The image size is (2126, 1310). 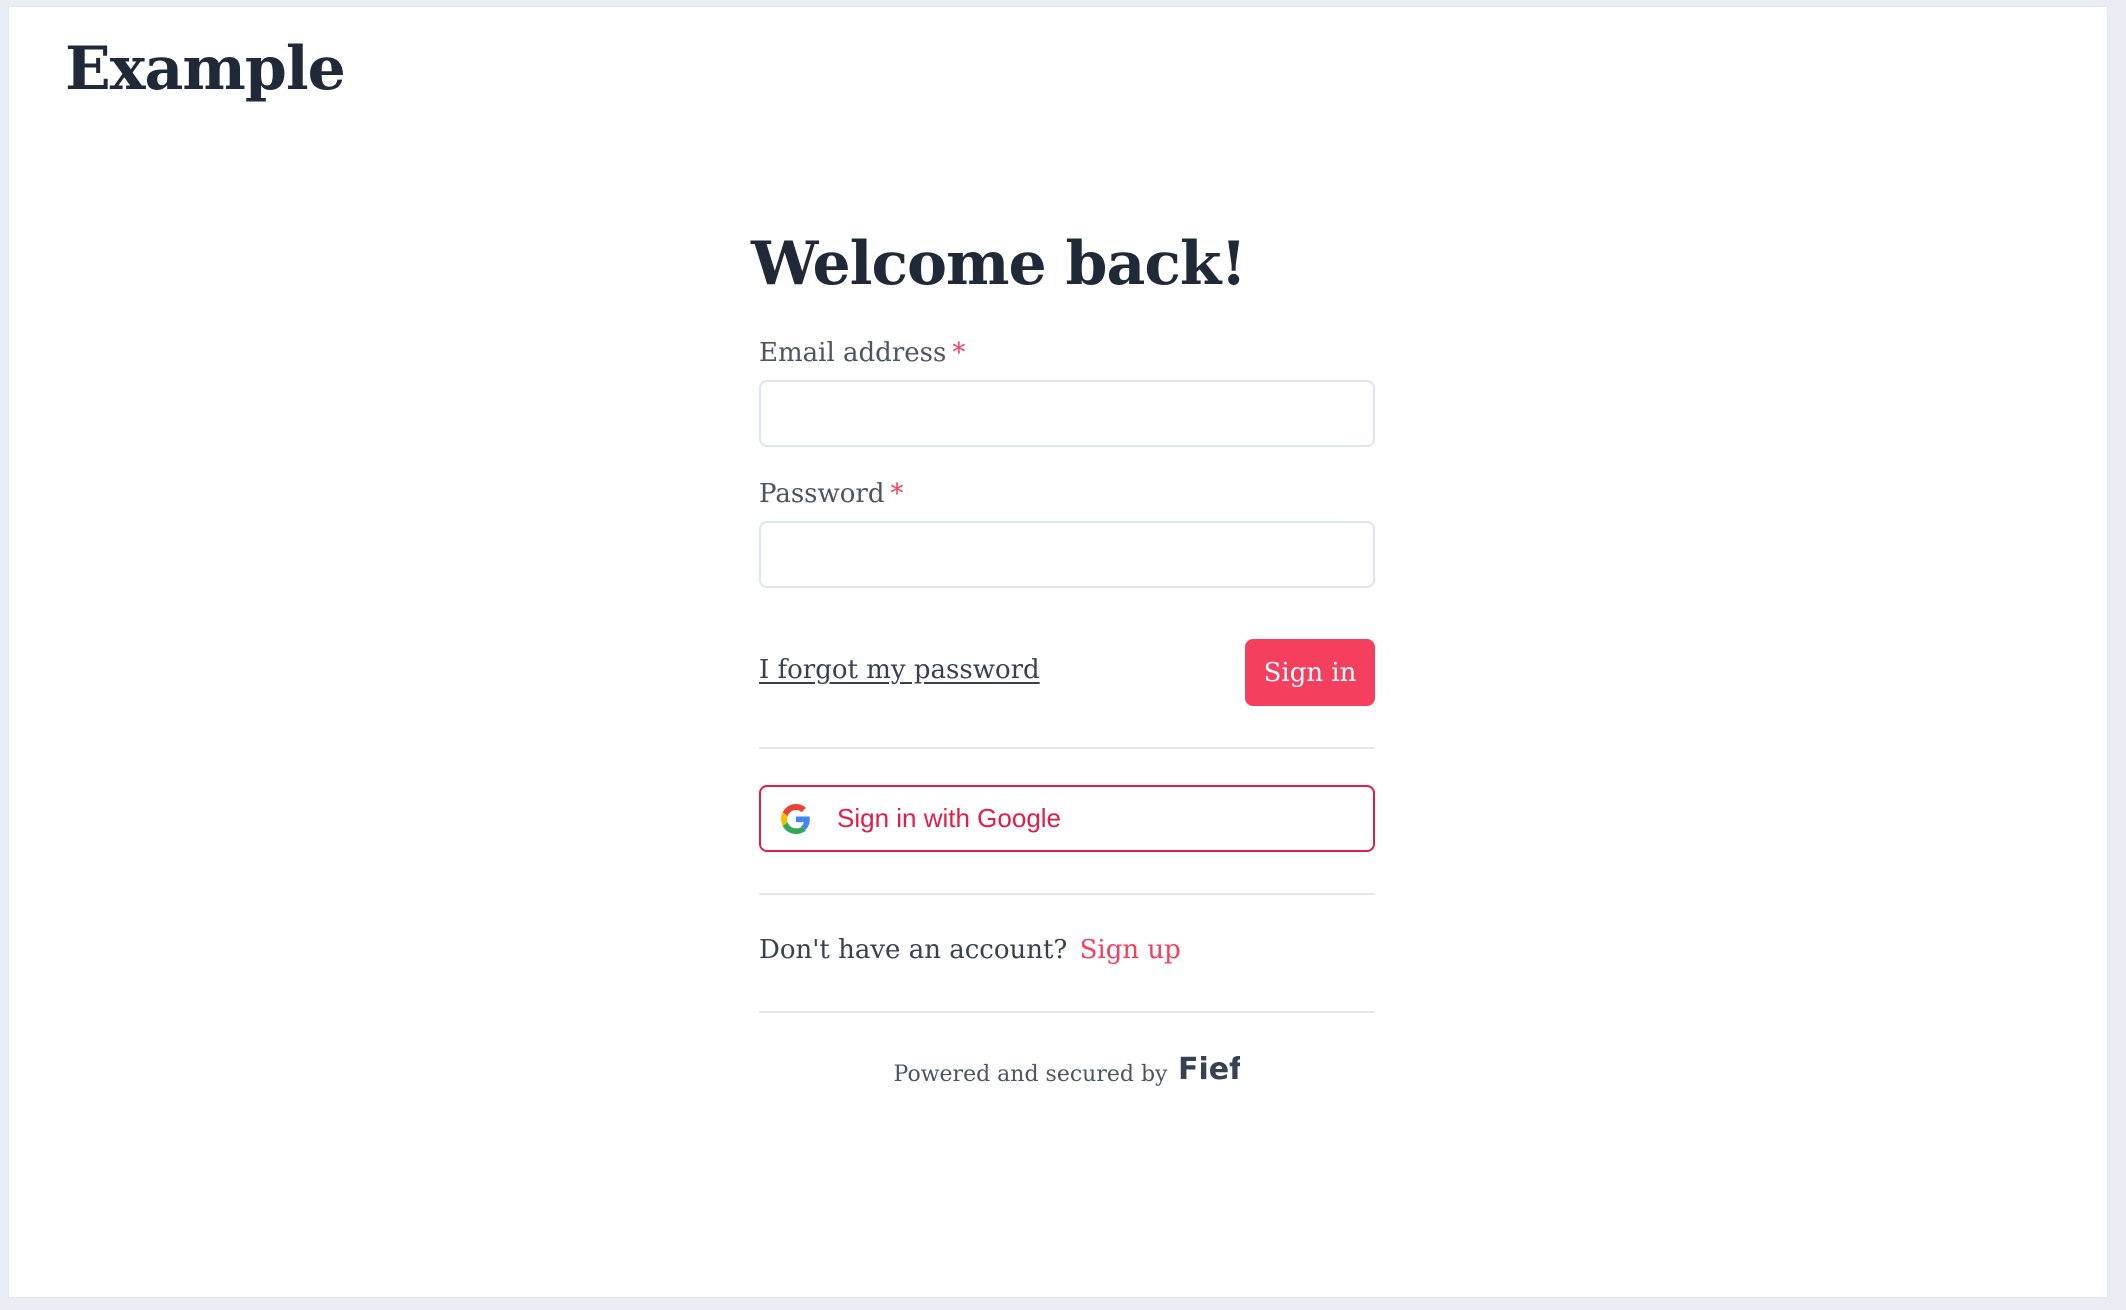 What do you see at coordinates (913, 950) in the screenshot?
I see `no-account-text: Don't have an account?` at bounding box center [913, 950].